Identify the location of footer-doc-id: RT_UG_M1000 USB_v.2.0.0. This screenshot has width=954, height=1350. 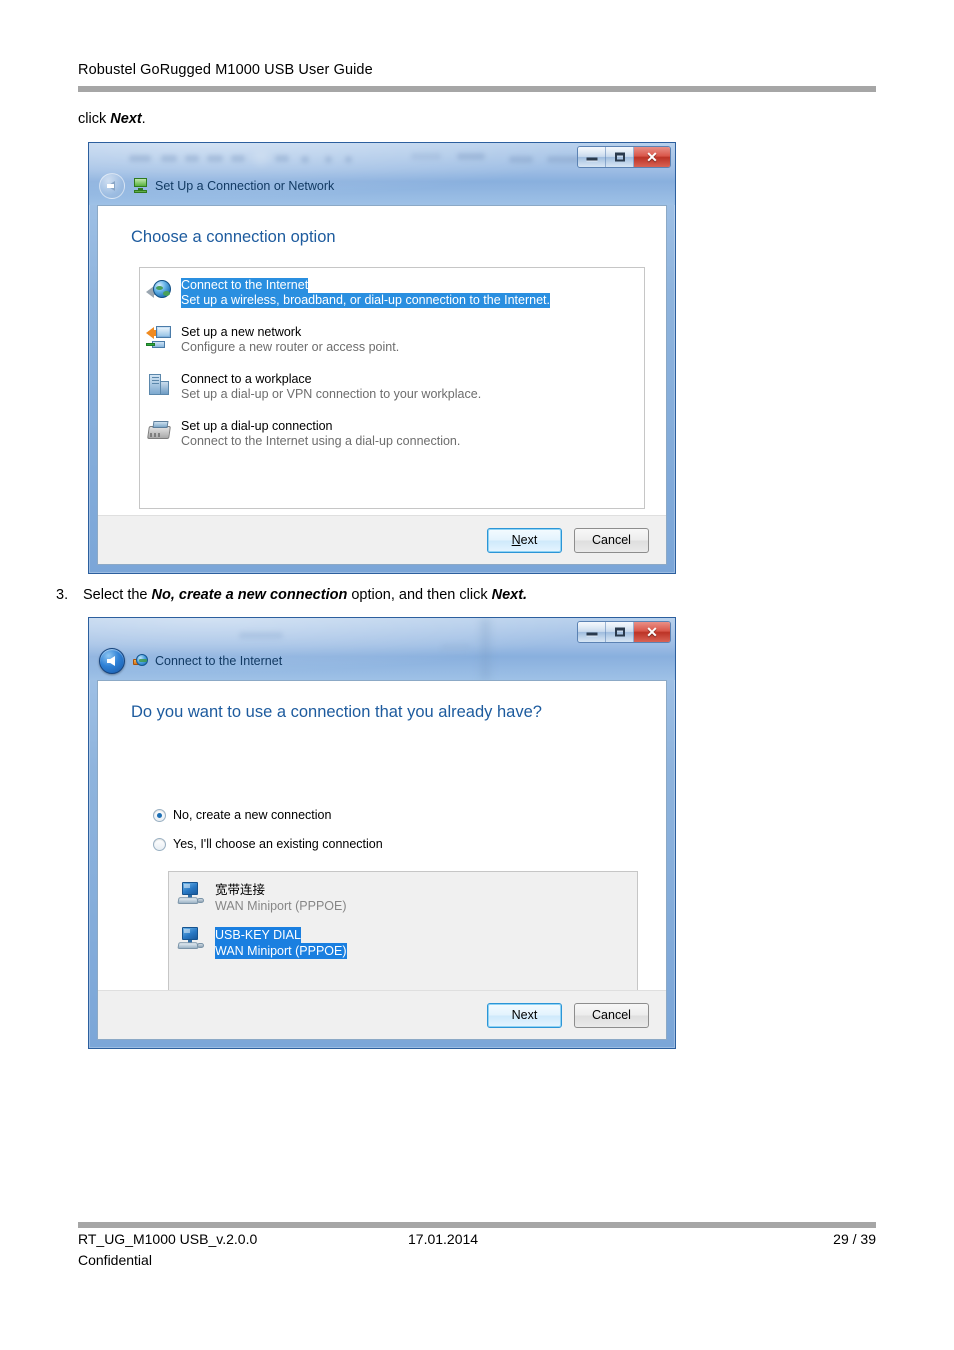
(168, 1239).